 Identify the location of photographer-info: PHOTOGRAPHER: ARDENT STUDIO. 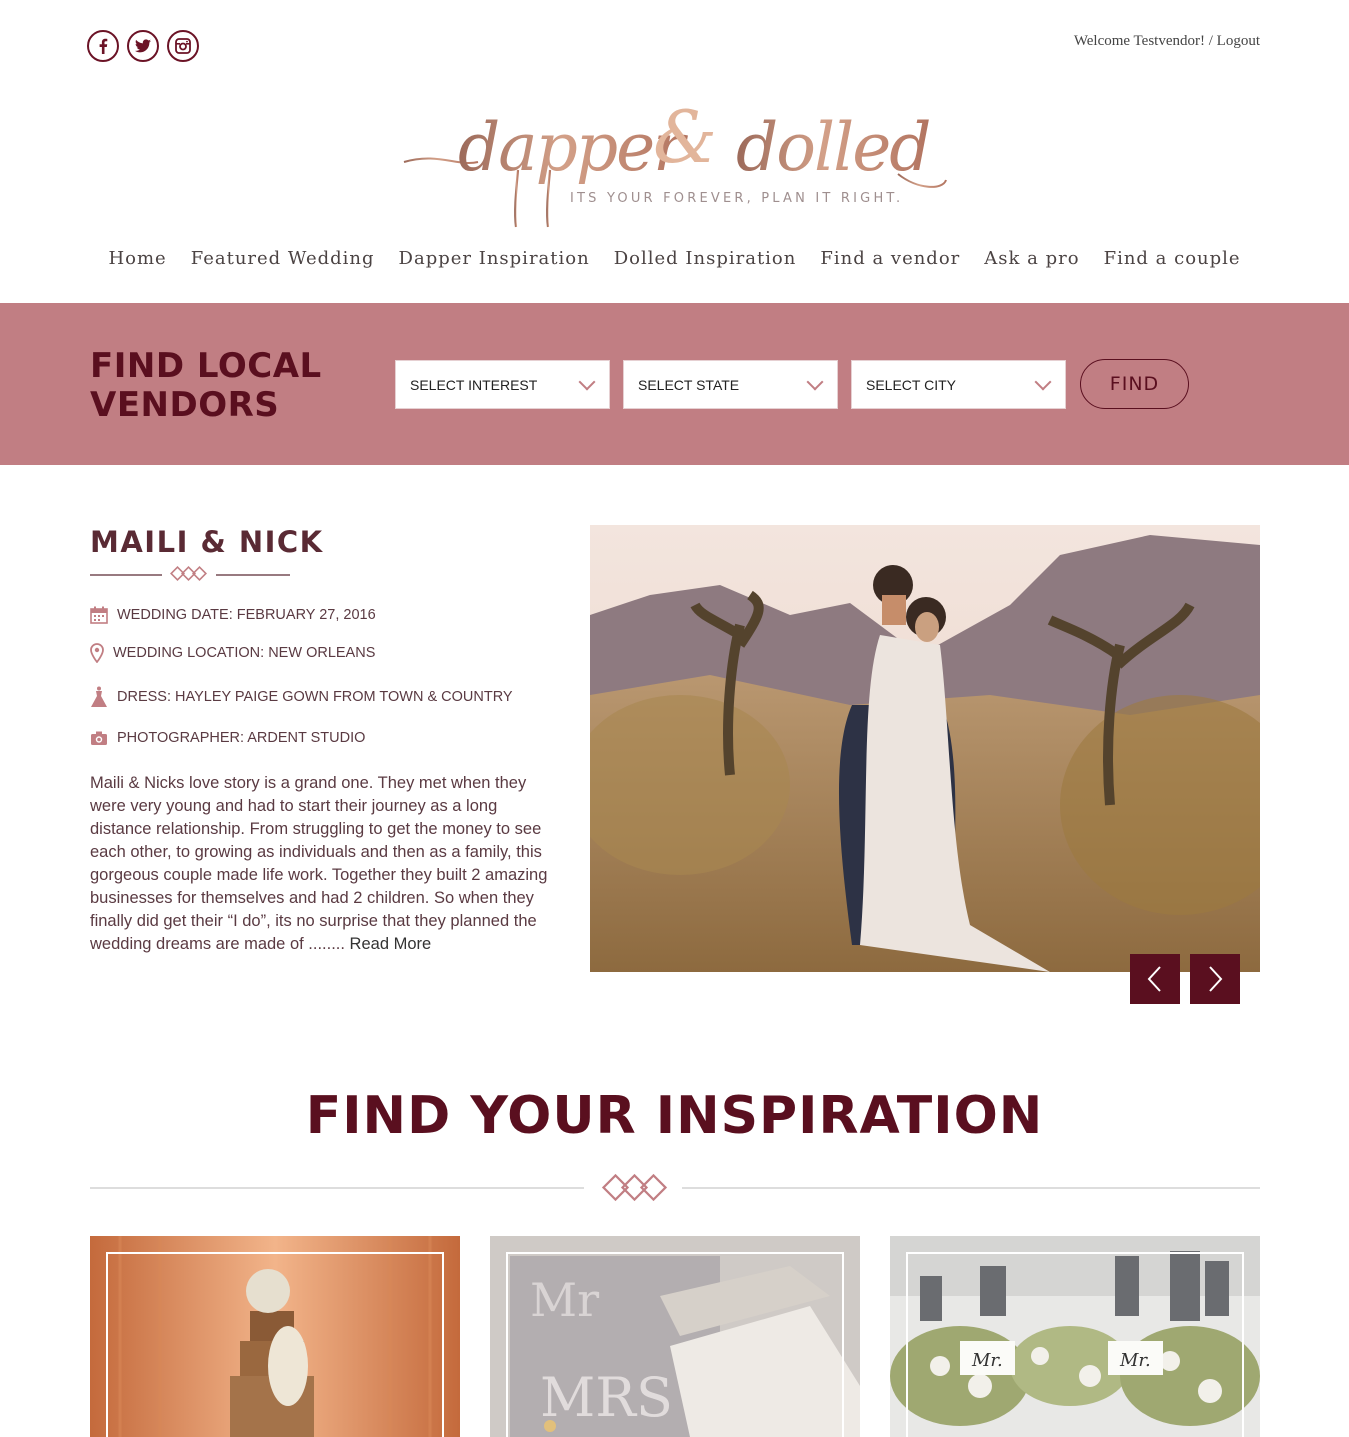
(227, 738).